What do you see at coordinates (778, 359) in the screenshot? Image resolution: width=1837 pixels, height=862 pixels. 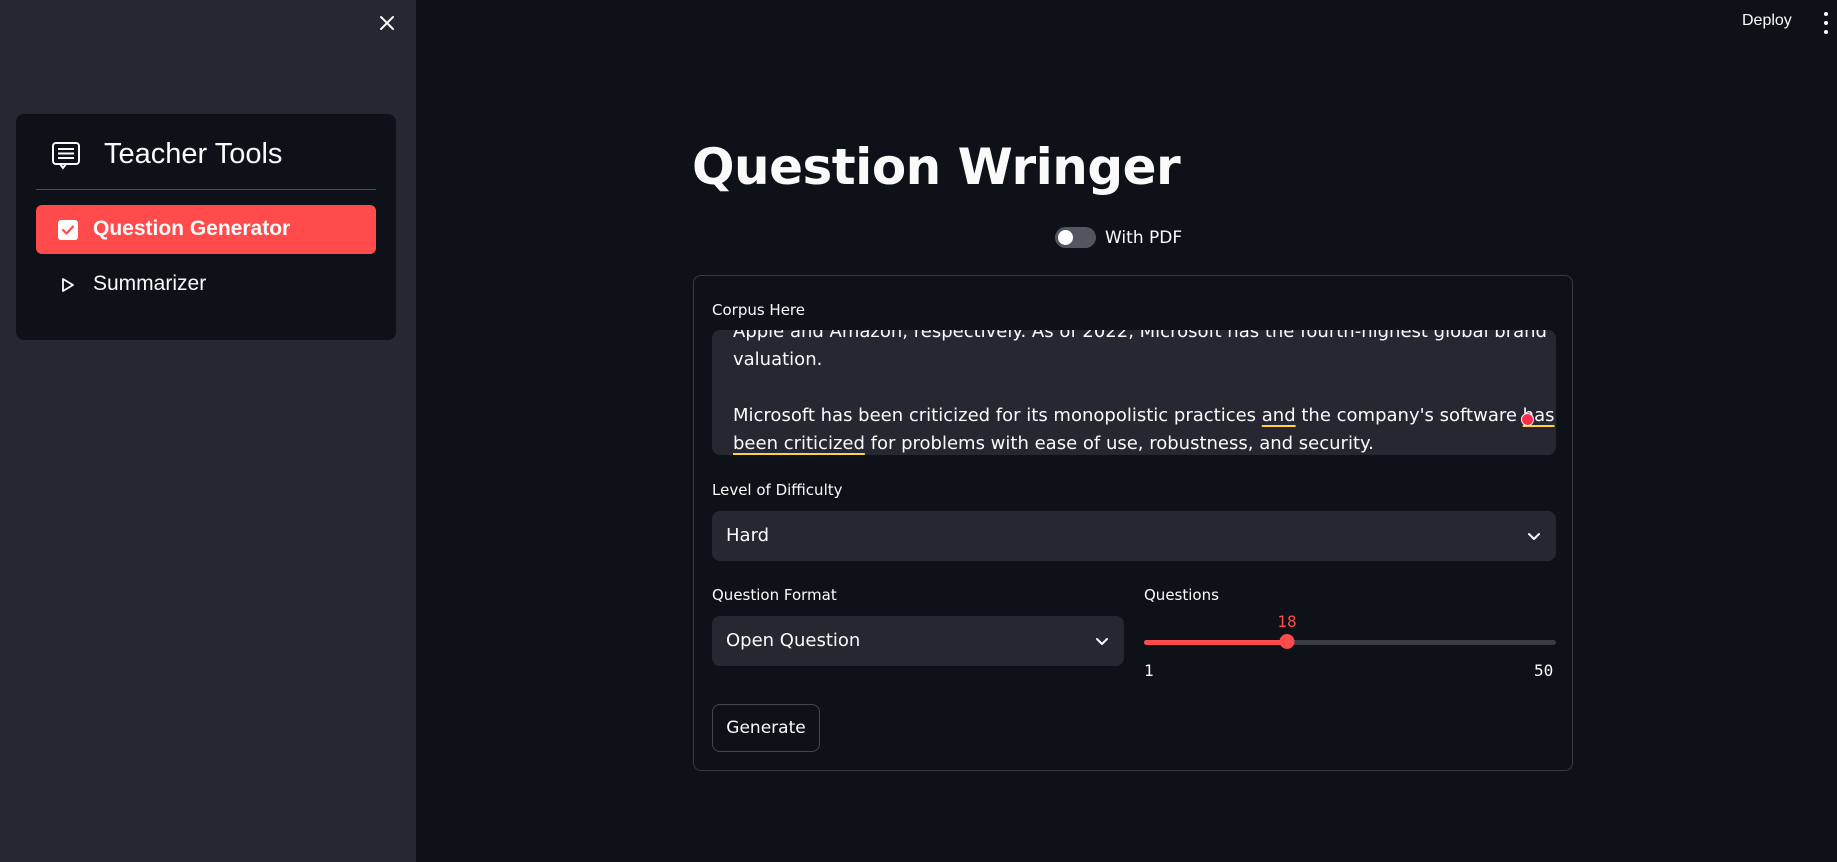 I see `corpus-line: valuation.` at bounding box center [778, 359].